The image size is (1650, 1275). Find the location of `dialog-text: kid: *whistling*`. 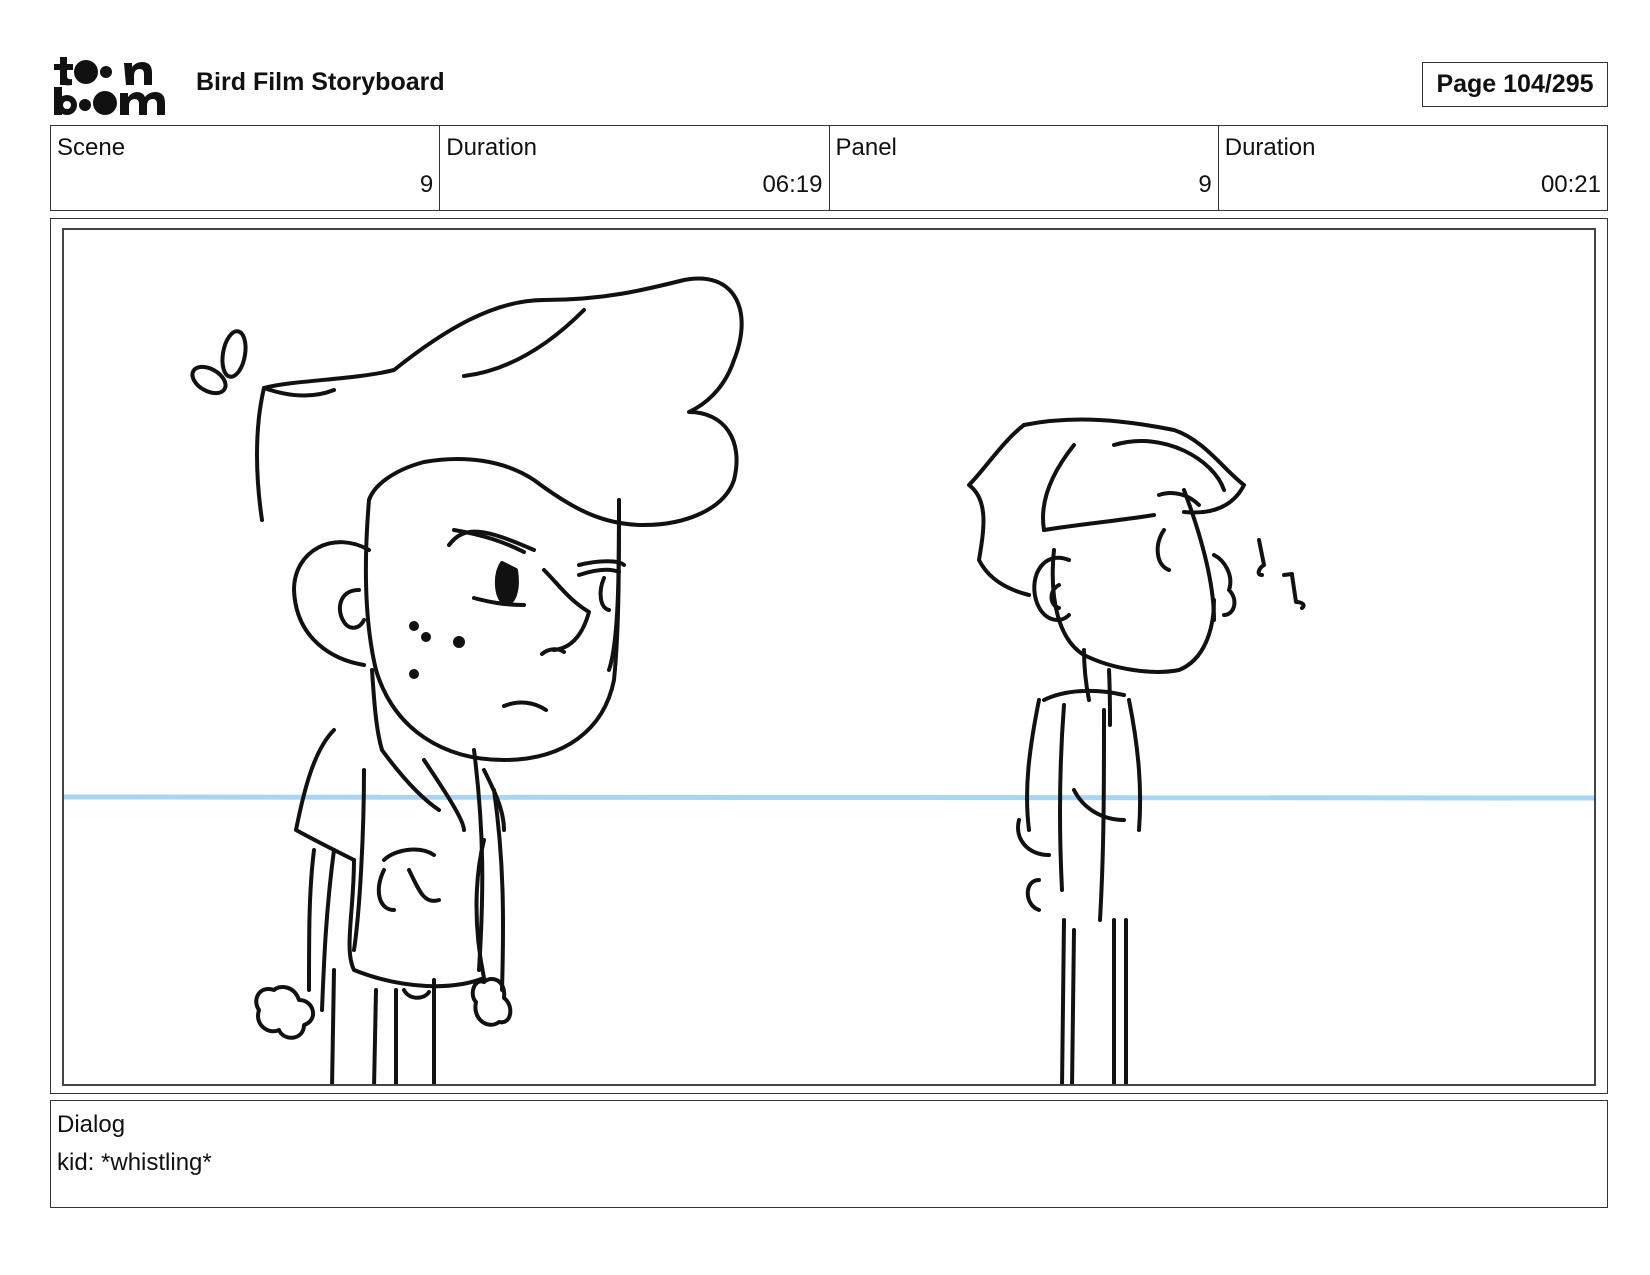

dialog-text: kid: *whistling* is located at coordinates (134, 1162).